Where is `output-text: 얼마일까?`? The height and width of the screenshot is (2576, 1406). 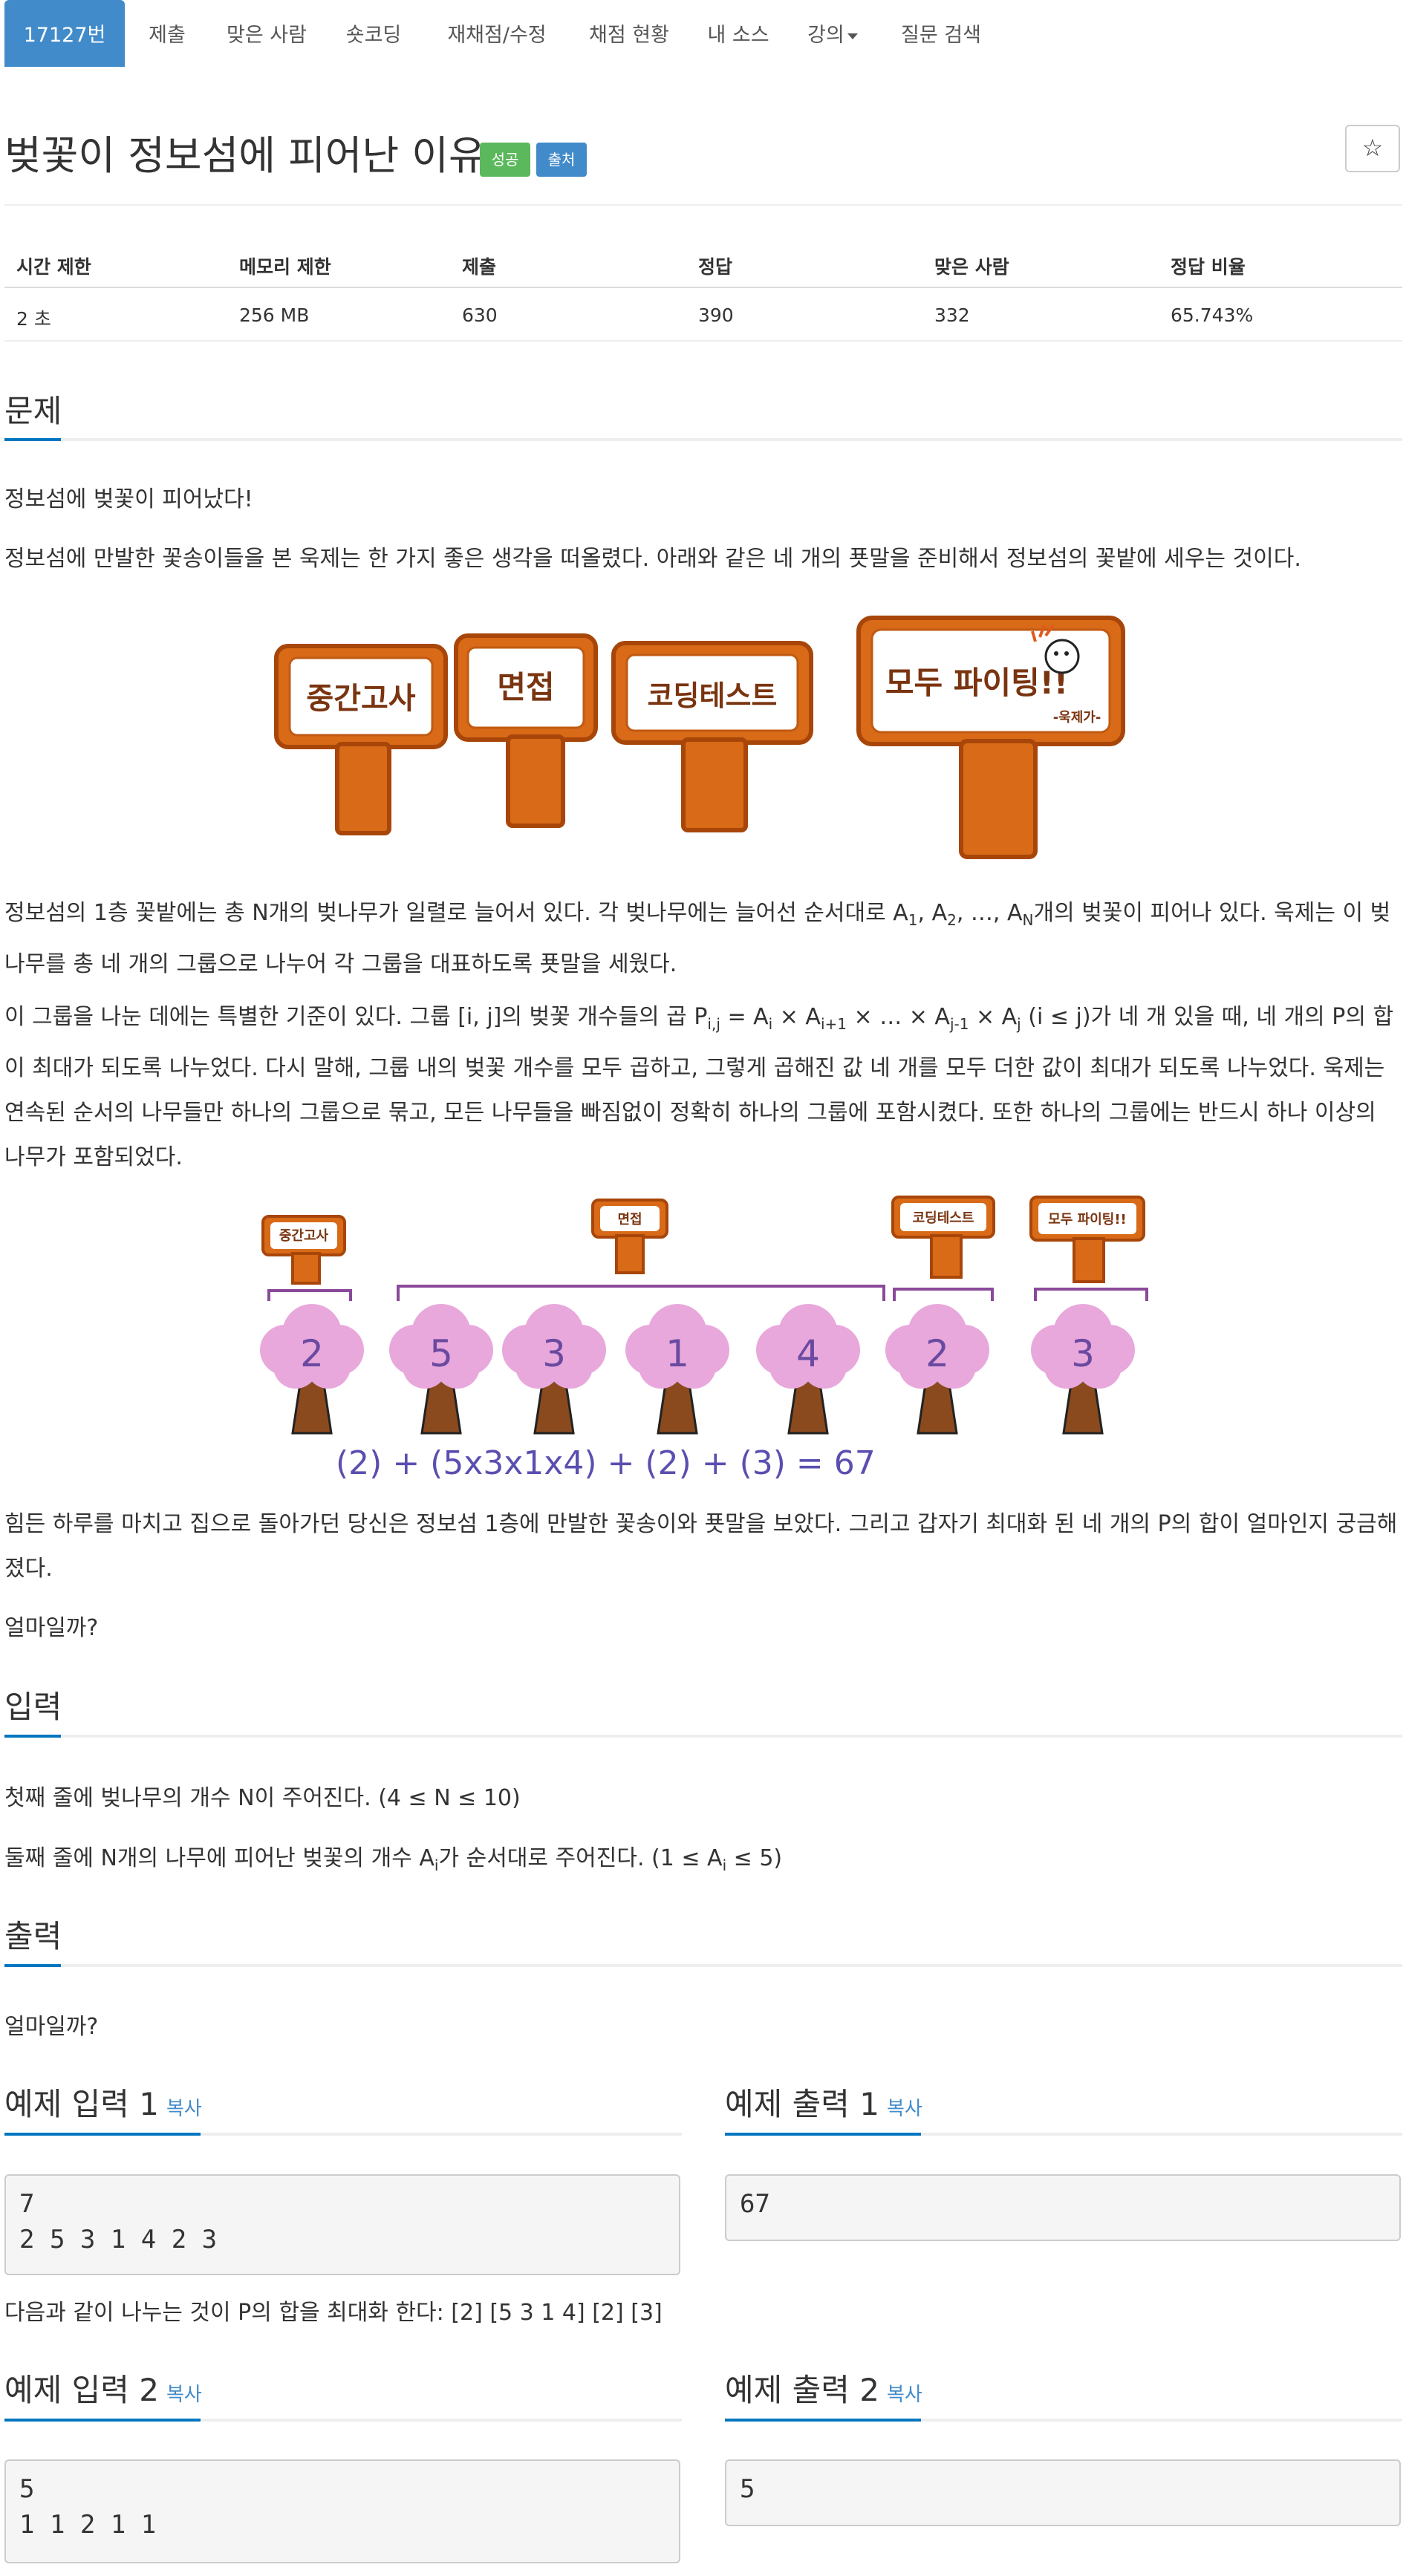
output-text: 얼마일까? is located at coordinates (51, 2027).